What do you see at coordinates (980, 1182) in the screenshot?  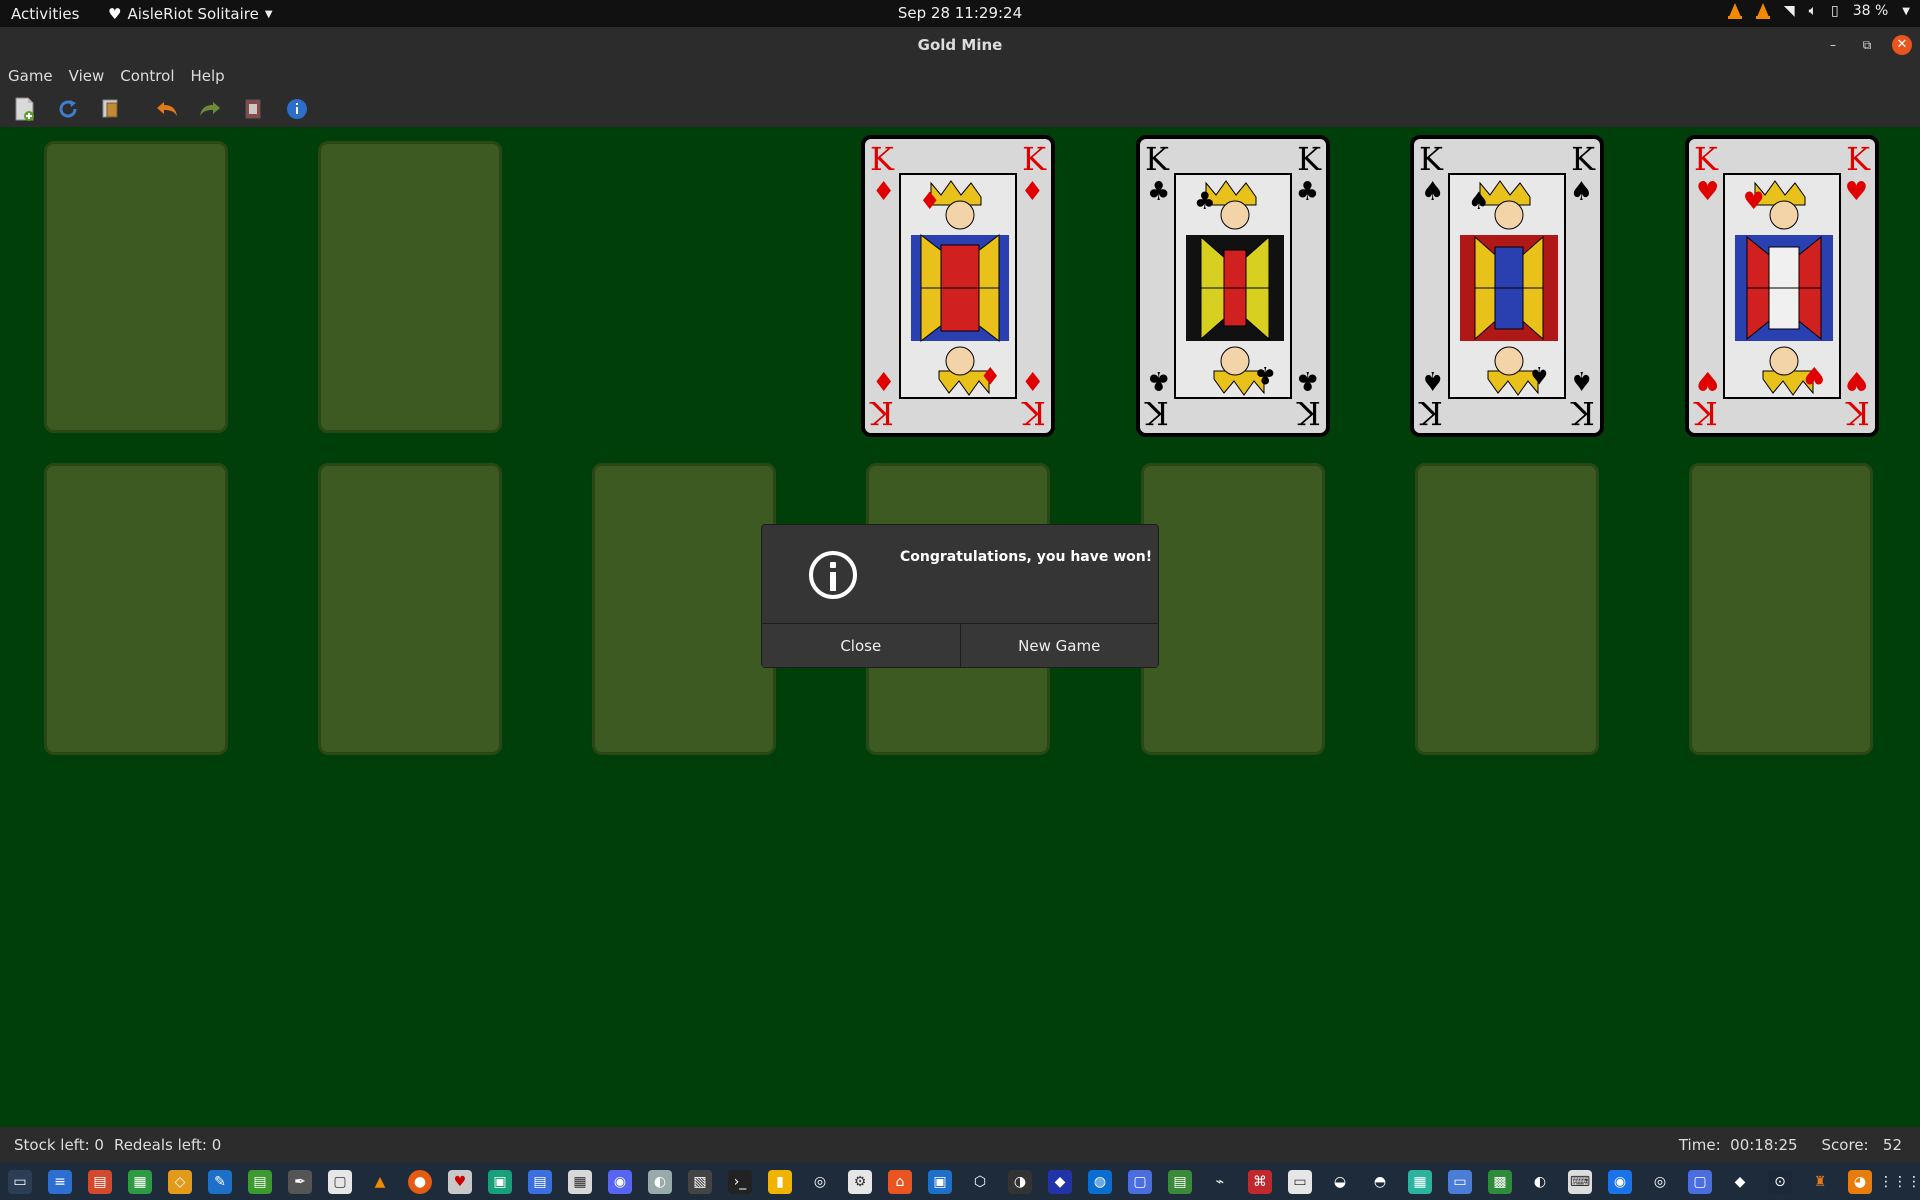 I see `cube-icon: ⬡` at bounding box center [980, 1182].